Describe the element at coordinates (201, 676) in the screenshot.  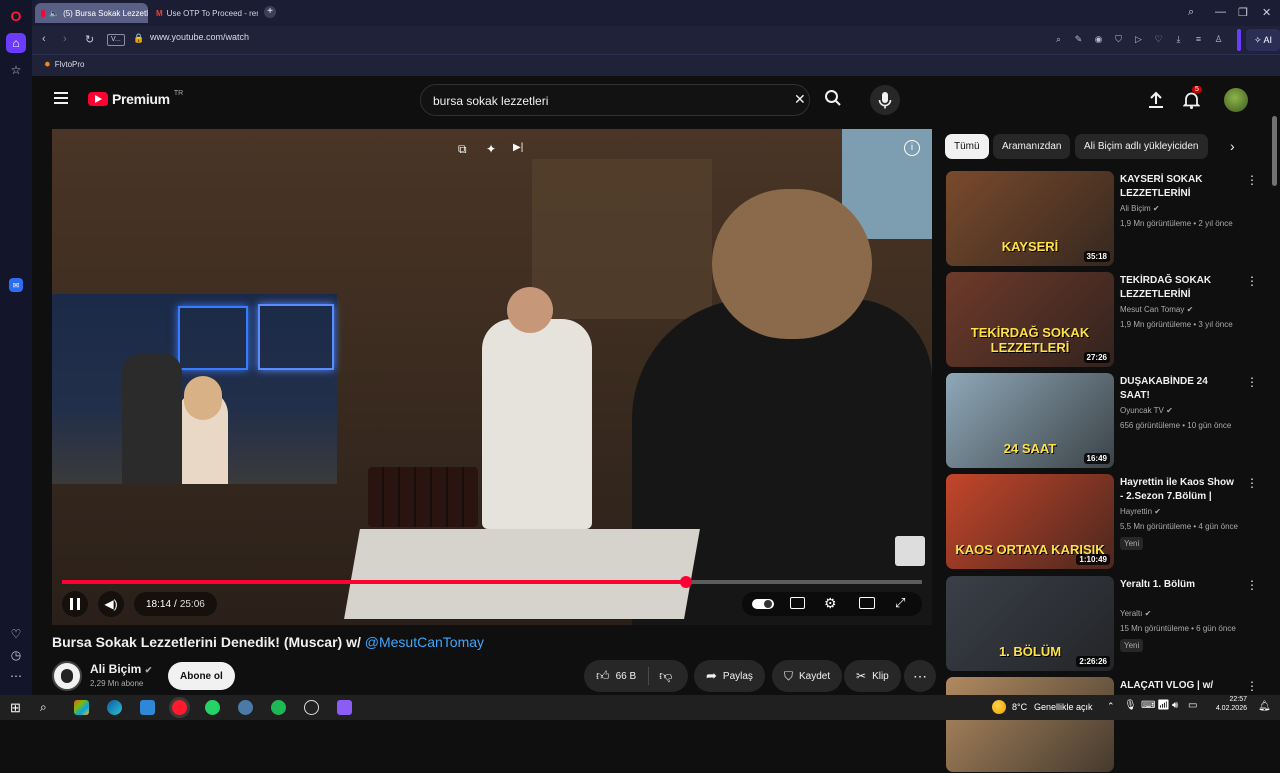
I see `subscribe-button: Abone ol` at that location.